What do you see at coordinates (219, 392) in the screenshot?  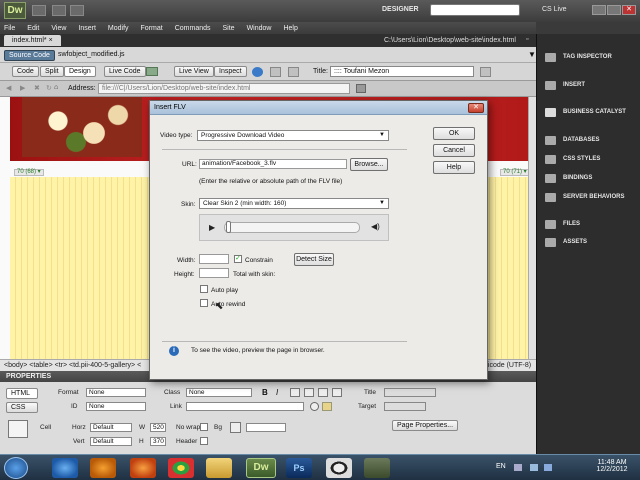 I see `class-select: None` at bounding box center [219, 392].